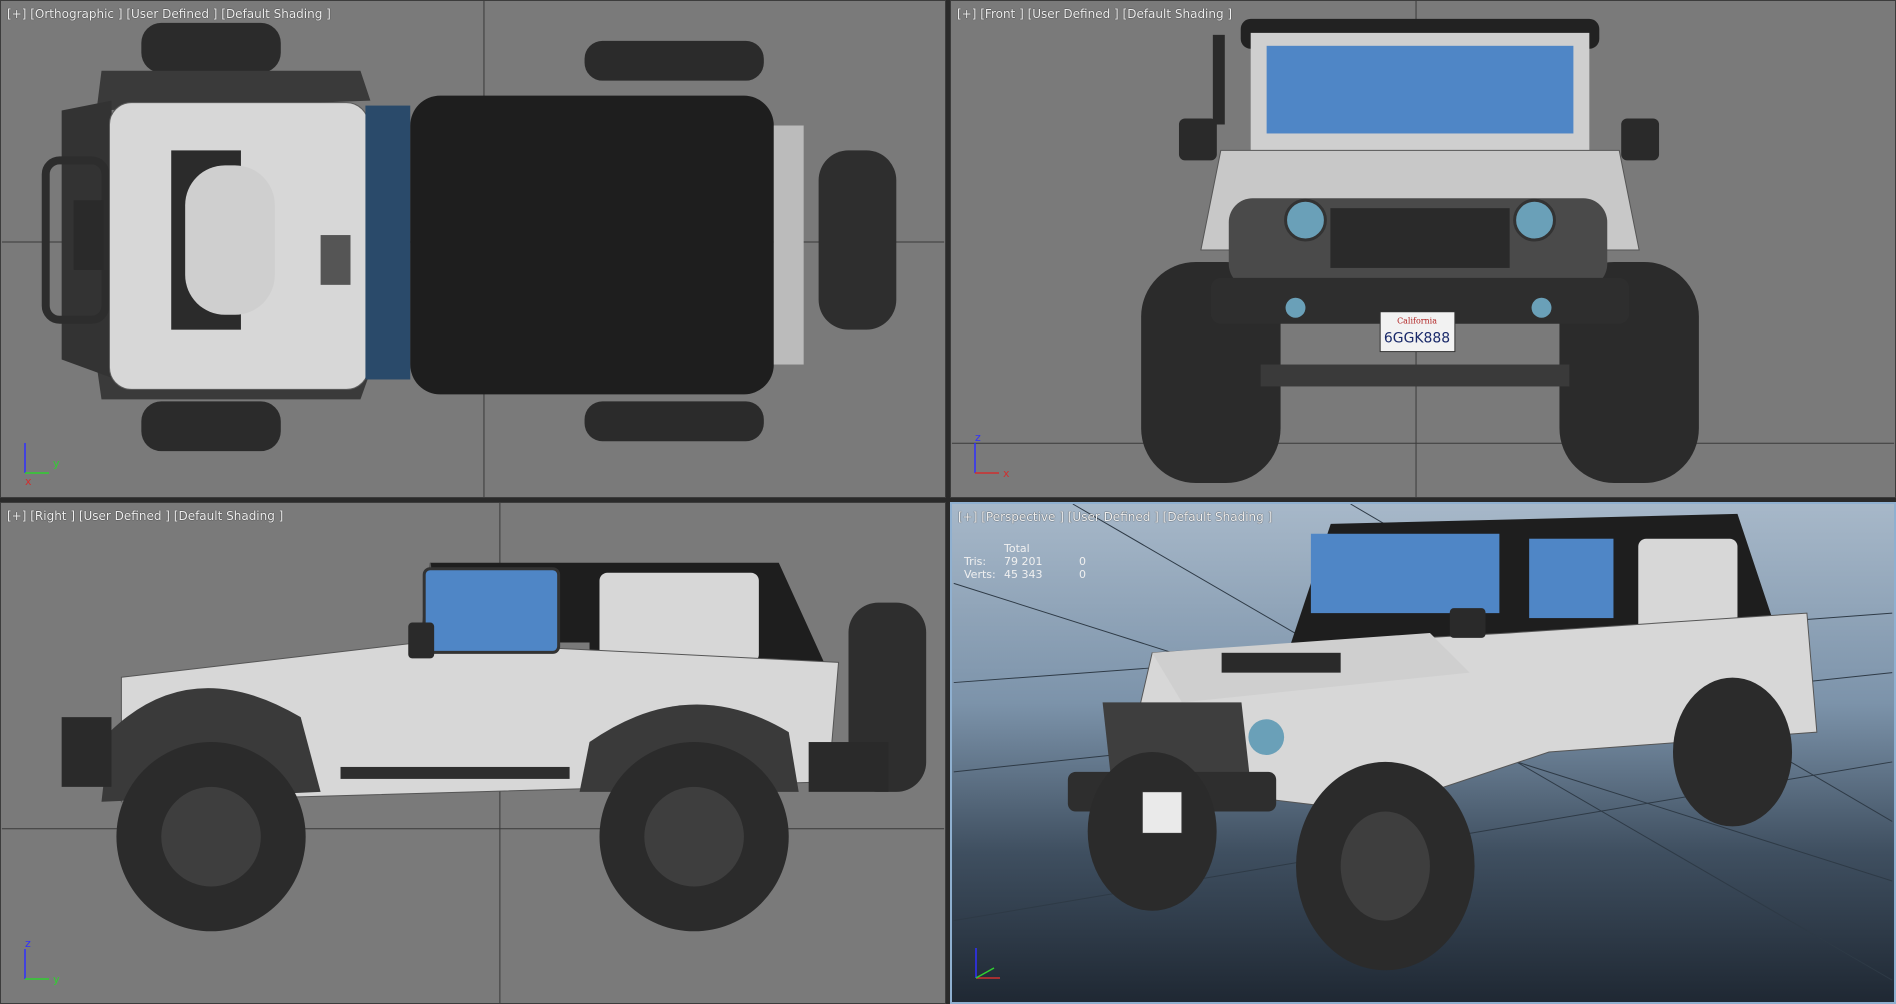 Image resolution: width=1896 pixels, height=1004 pixels. Describe the element at coordinates (975, 561) in the screenshot. I see `stats-tris-label: Tris:` at that location.